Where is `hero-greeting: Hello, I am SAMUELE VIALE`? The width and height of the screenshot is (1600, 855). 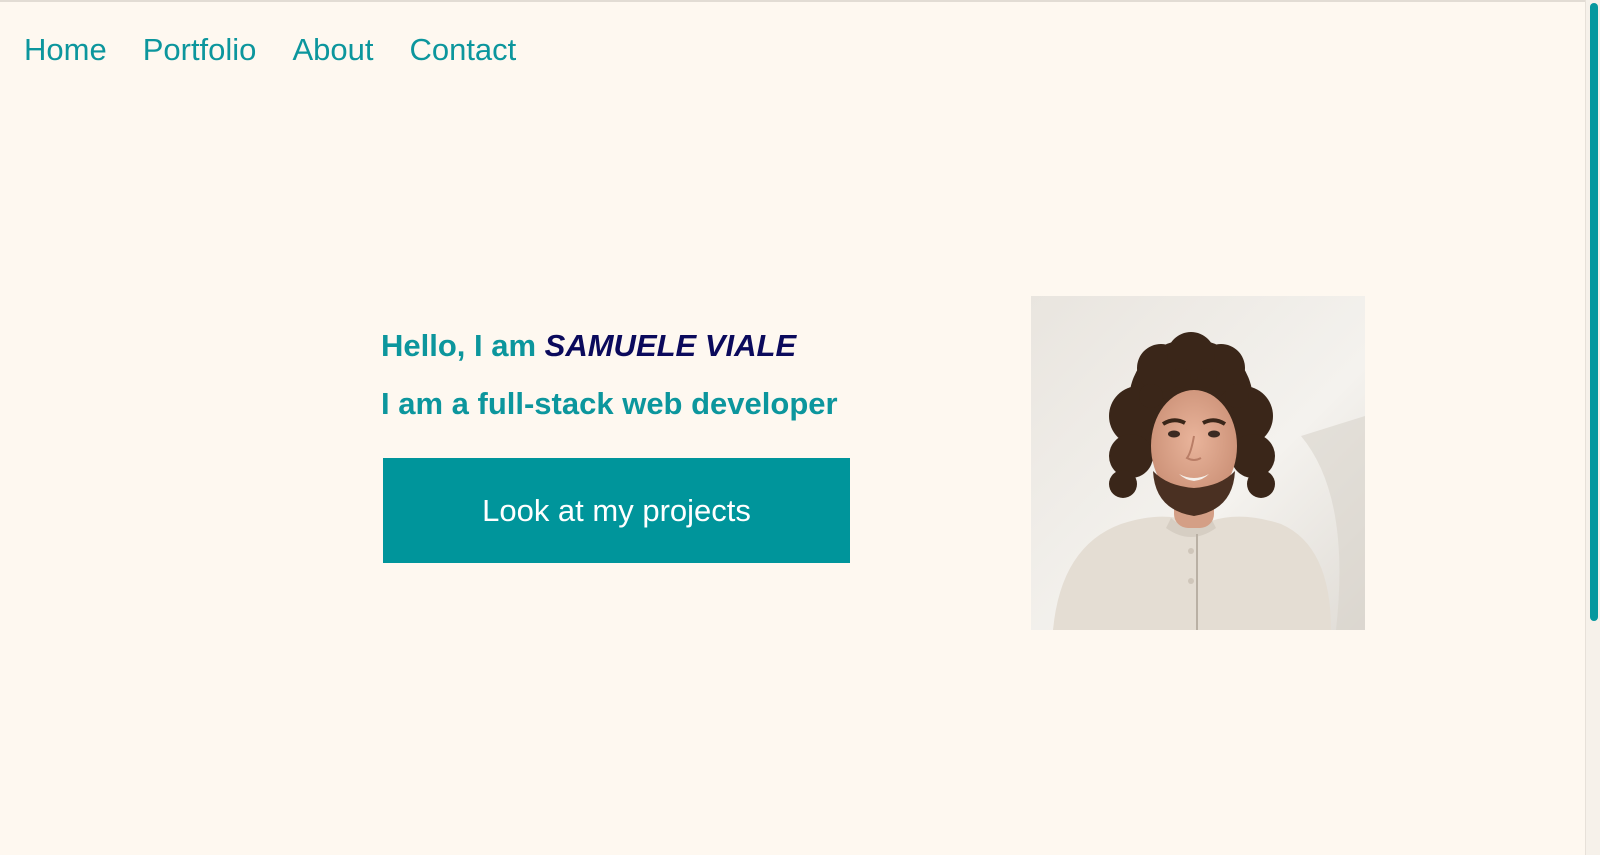 hero-greeting: Hello, I am SAMUELE VIALE is located at coordinates (609, 346).